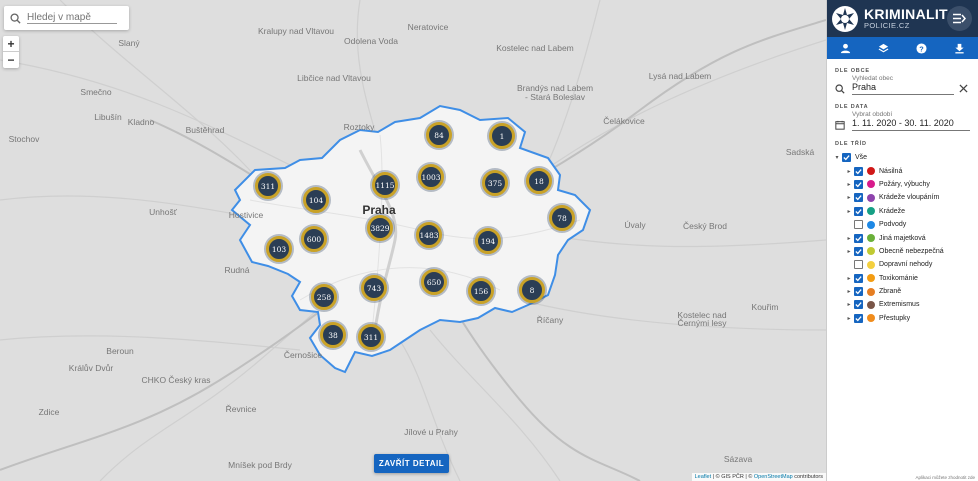  I want to click on crime-cluster-marker: 18, so click(539, 181).